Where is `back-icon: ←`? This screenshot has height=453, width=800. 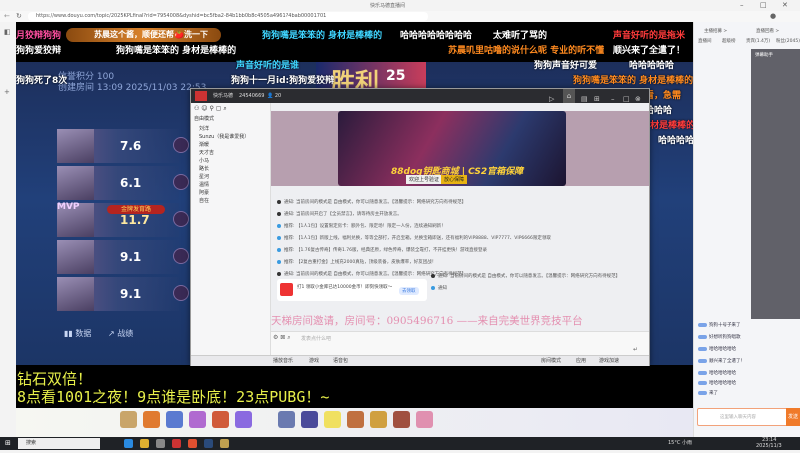
back-icon: ← is located at coordinates (7, 16).